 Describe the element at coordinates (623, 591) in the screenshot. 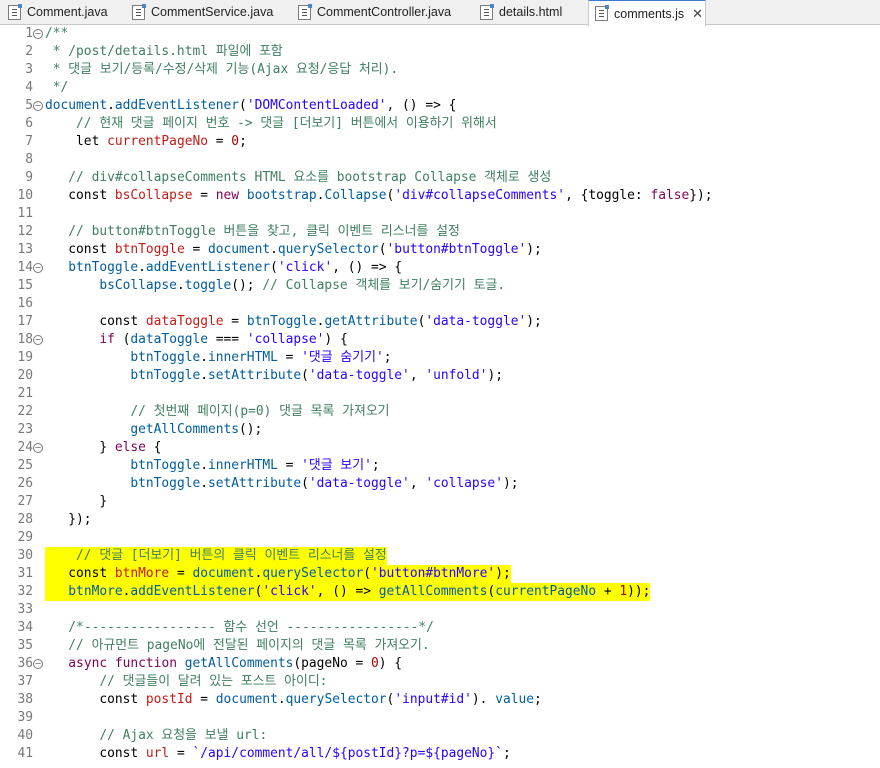

I see `code-token: 1` at that location.